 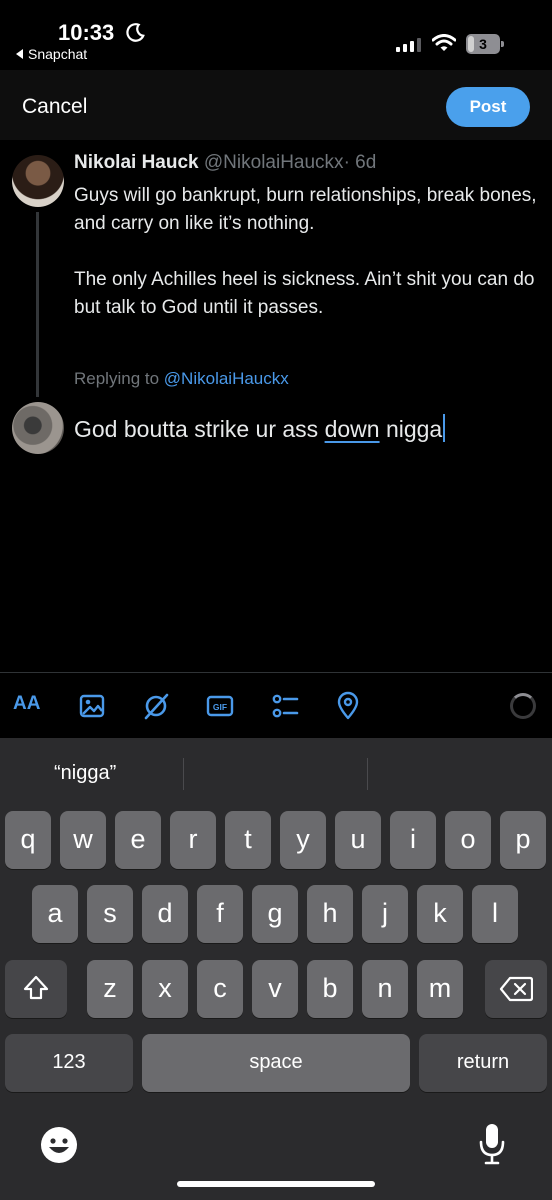 I want to click on author-name: Nikolai Hauck, so click(x=136, y=162).